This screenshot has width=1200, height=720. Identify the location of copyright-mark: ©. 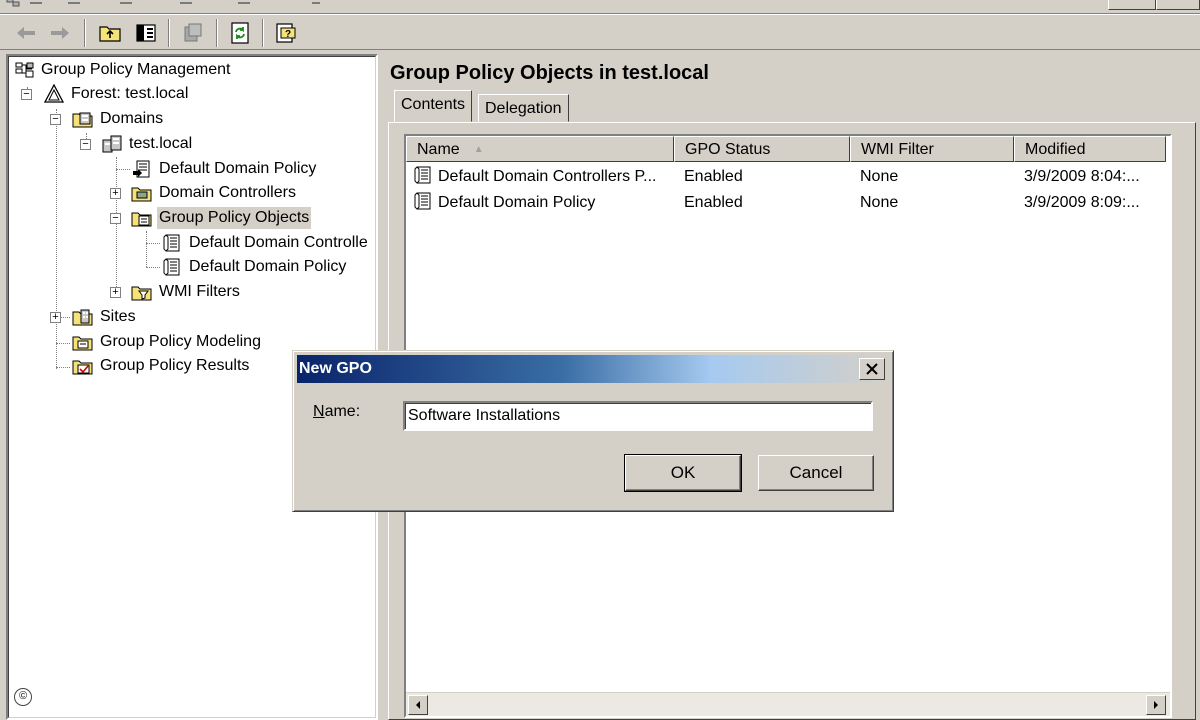
(23, 697).